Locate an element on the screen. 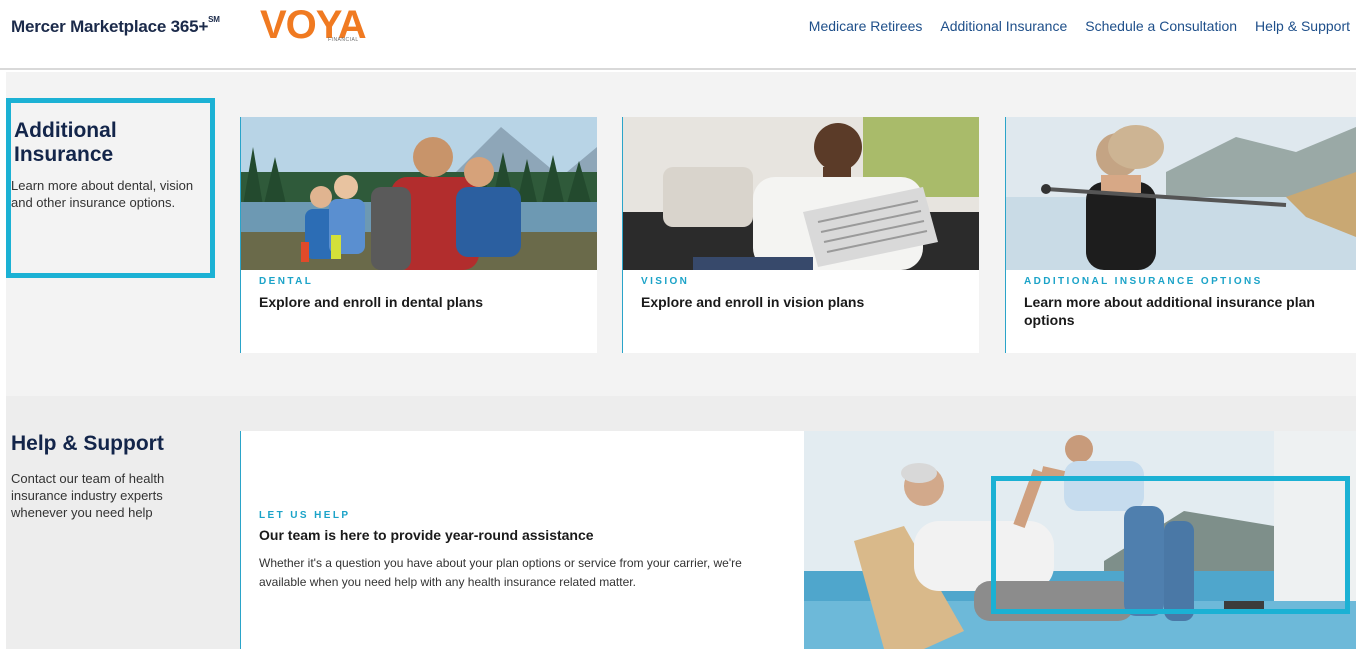  panel-eyebrow: LET US HELP is located at coordinates (305, 515).